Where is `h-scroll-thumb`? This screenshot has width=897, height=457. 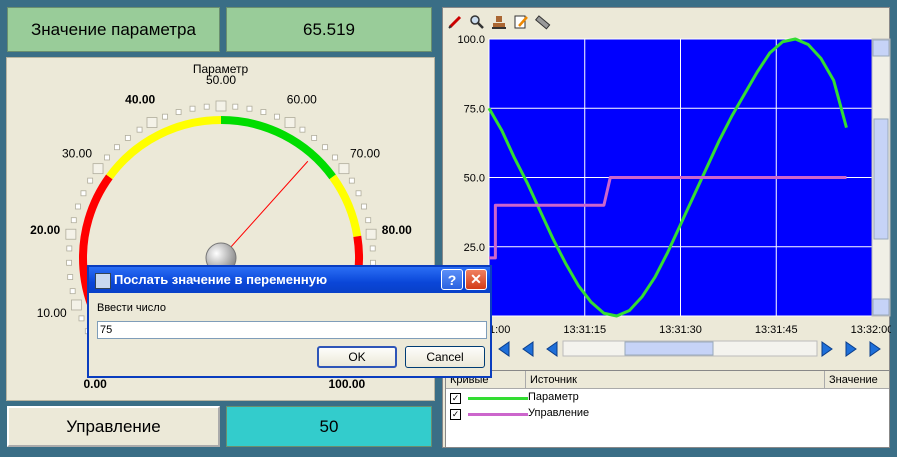
h-scroll-thumb is located at coordinates (669, 348).